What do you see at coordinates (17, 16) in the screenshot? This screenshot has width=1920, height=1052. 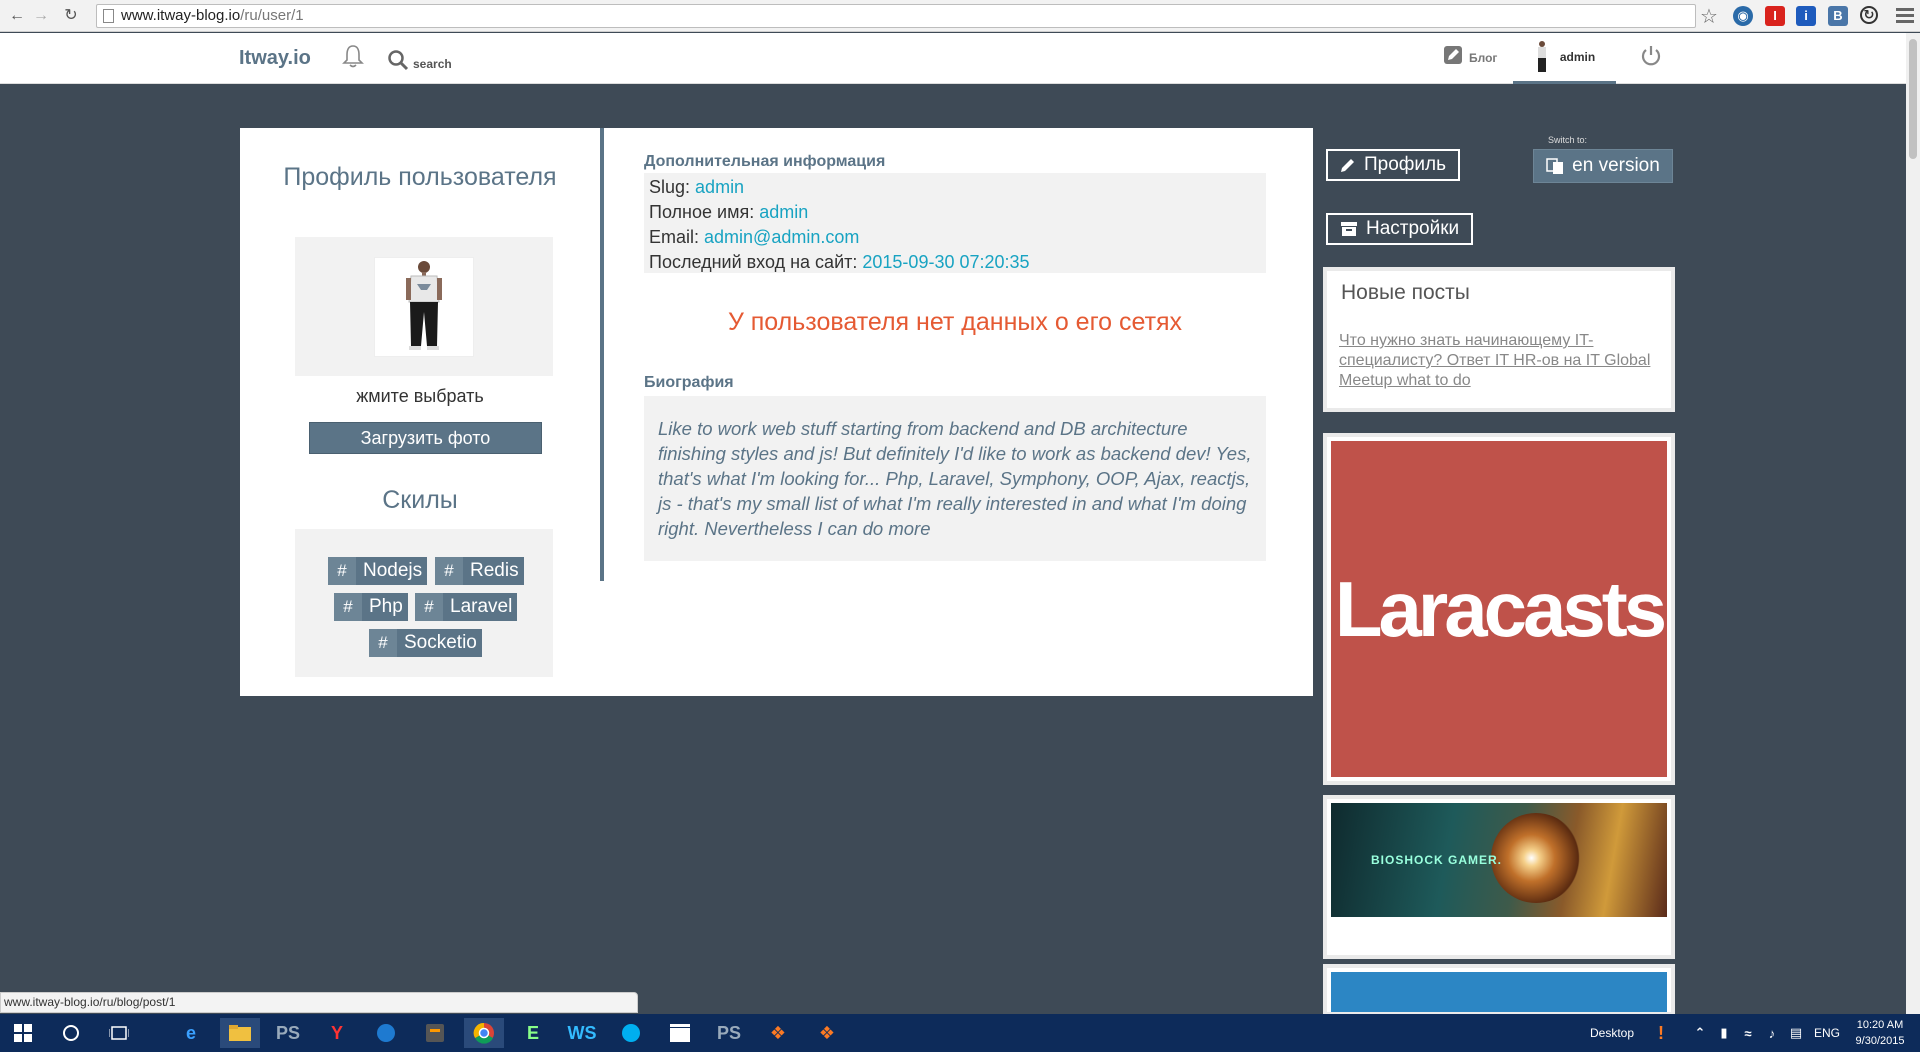 I see `back-icon: ←` at bounding box center [17, 16].